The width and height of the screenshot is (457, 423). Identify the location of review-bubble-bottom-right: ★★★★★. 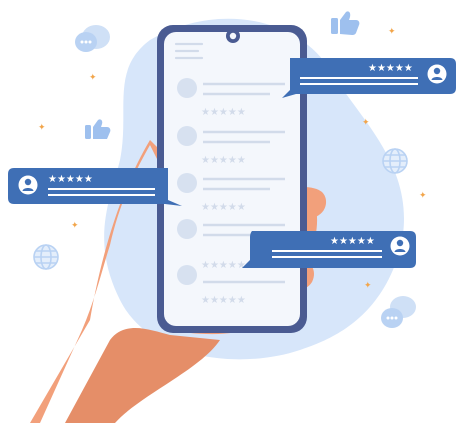
(329, 249).